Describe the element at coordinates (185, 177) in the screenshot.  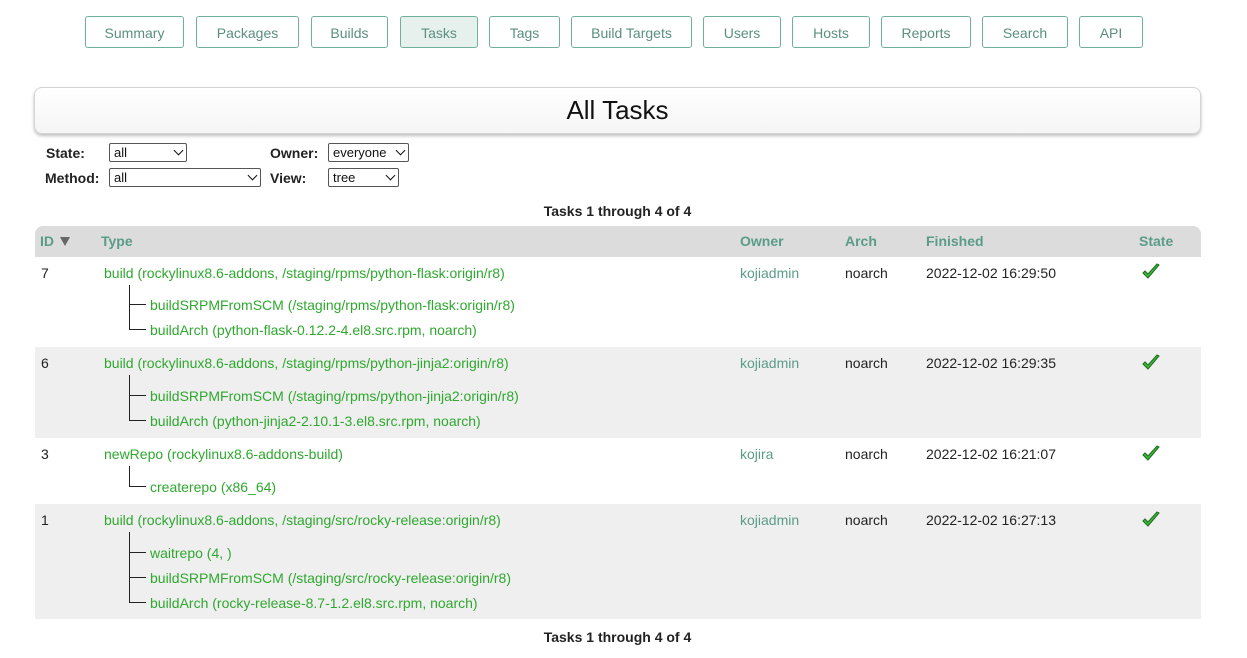
I see `method-select: all` at that location.